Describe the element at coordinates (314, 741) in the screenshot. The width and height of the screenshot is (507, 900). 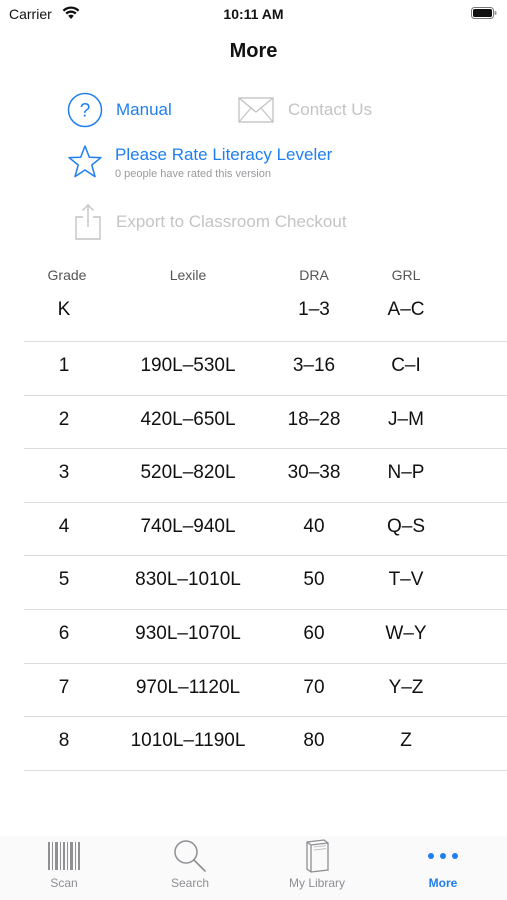
I see `cell-dra: 80` at that location.